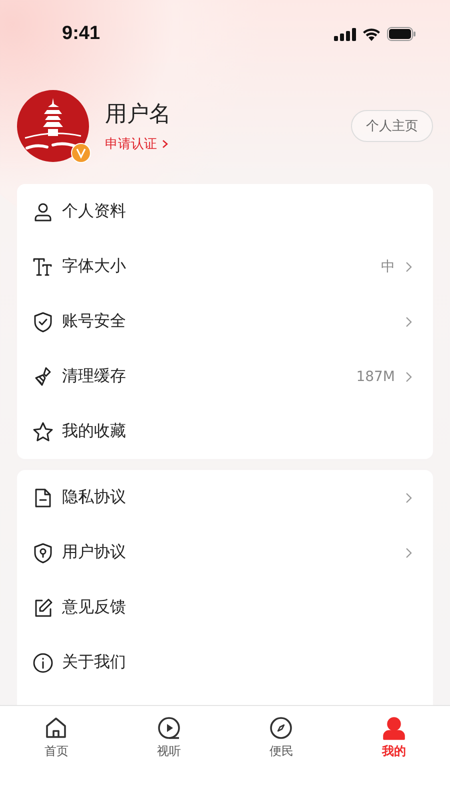 This screenshot has width=450, height=800. Describe the element at coordinates (94, 376) in the screenshot. I see `menu-item-label: 清理缓存` at that location.